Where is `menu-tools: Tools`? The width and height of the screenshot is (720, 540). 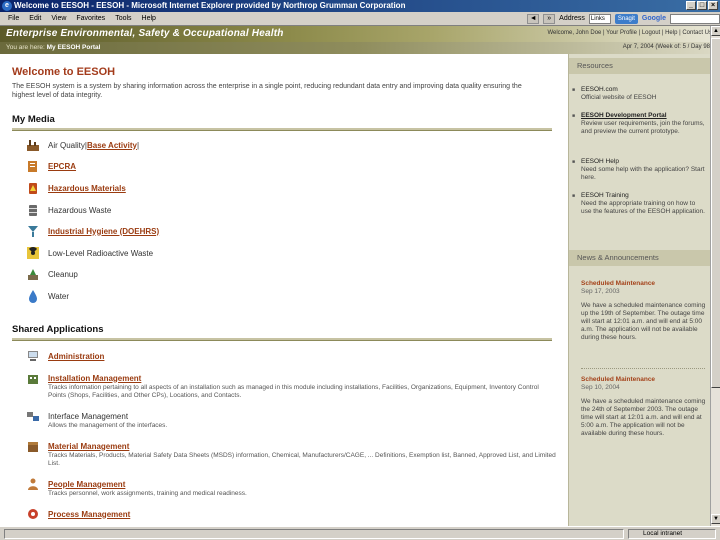 menu-tools: Tools is located at coordinates (123, 18).